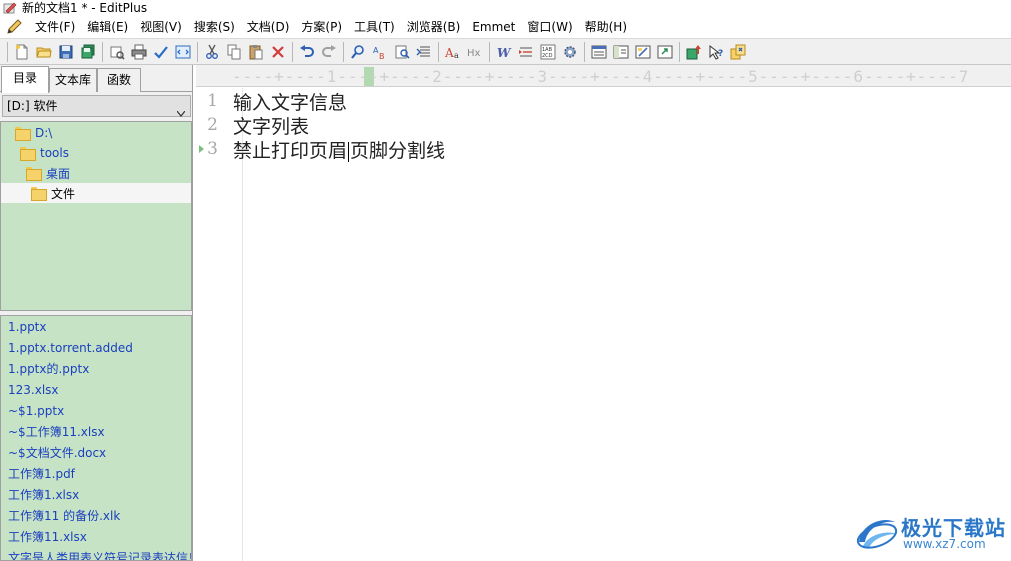 The image size is (1011, 561). I want to click on editor-line: 1 输入文字信息, so click(603, 101).